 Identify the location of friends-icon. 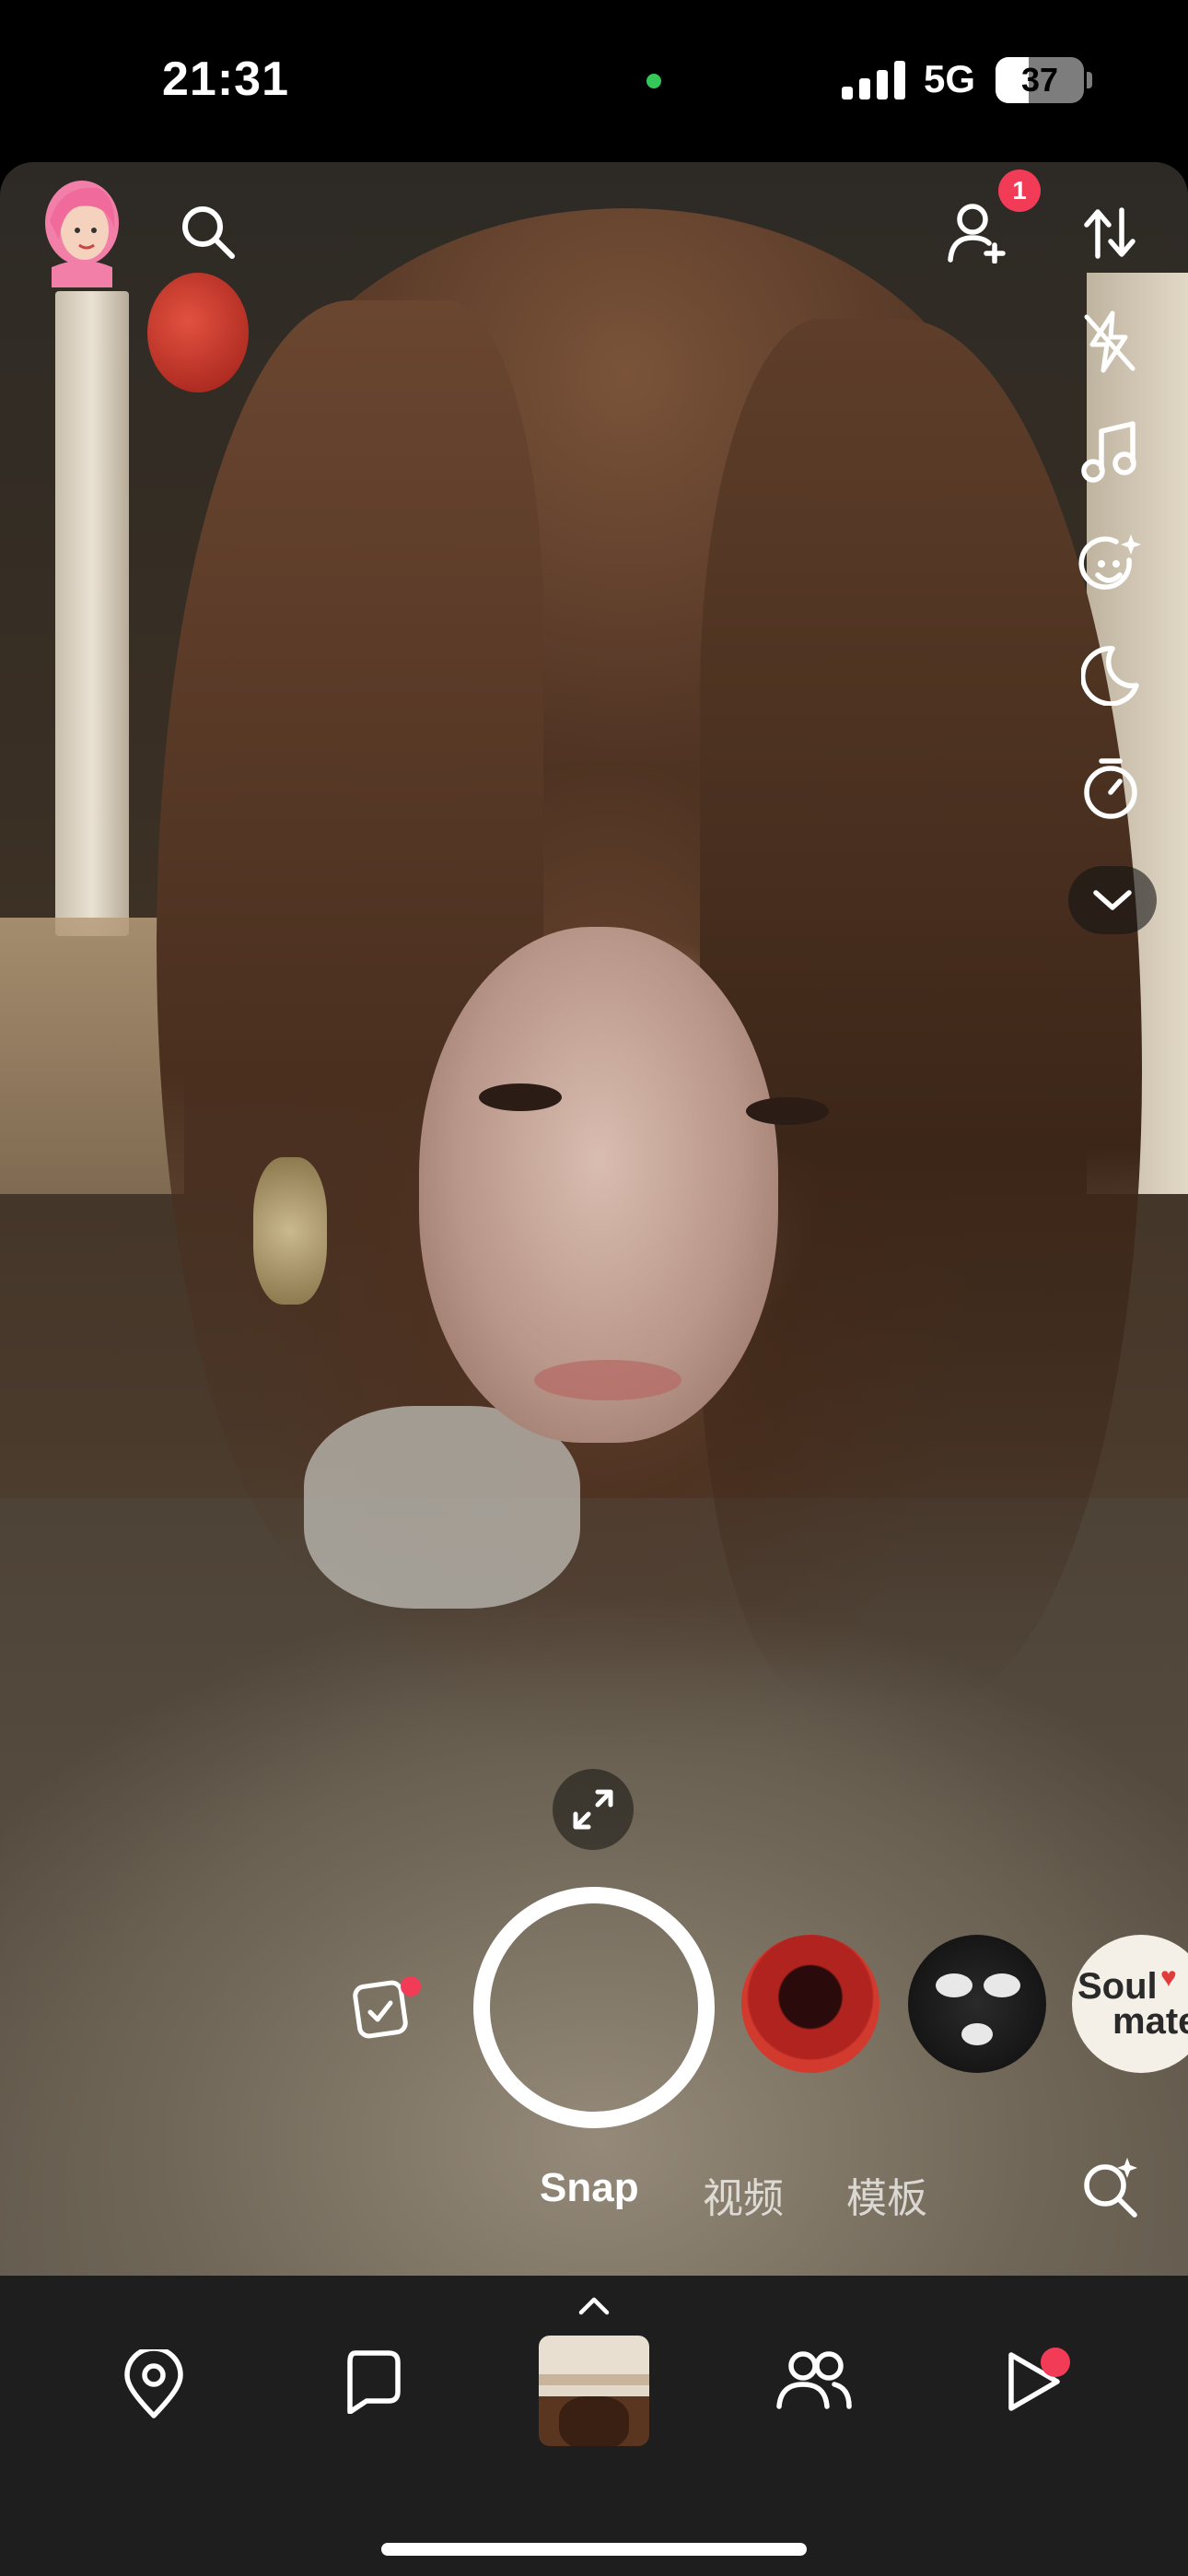
(814, 2382).